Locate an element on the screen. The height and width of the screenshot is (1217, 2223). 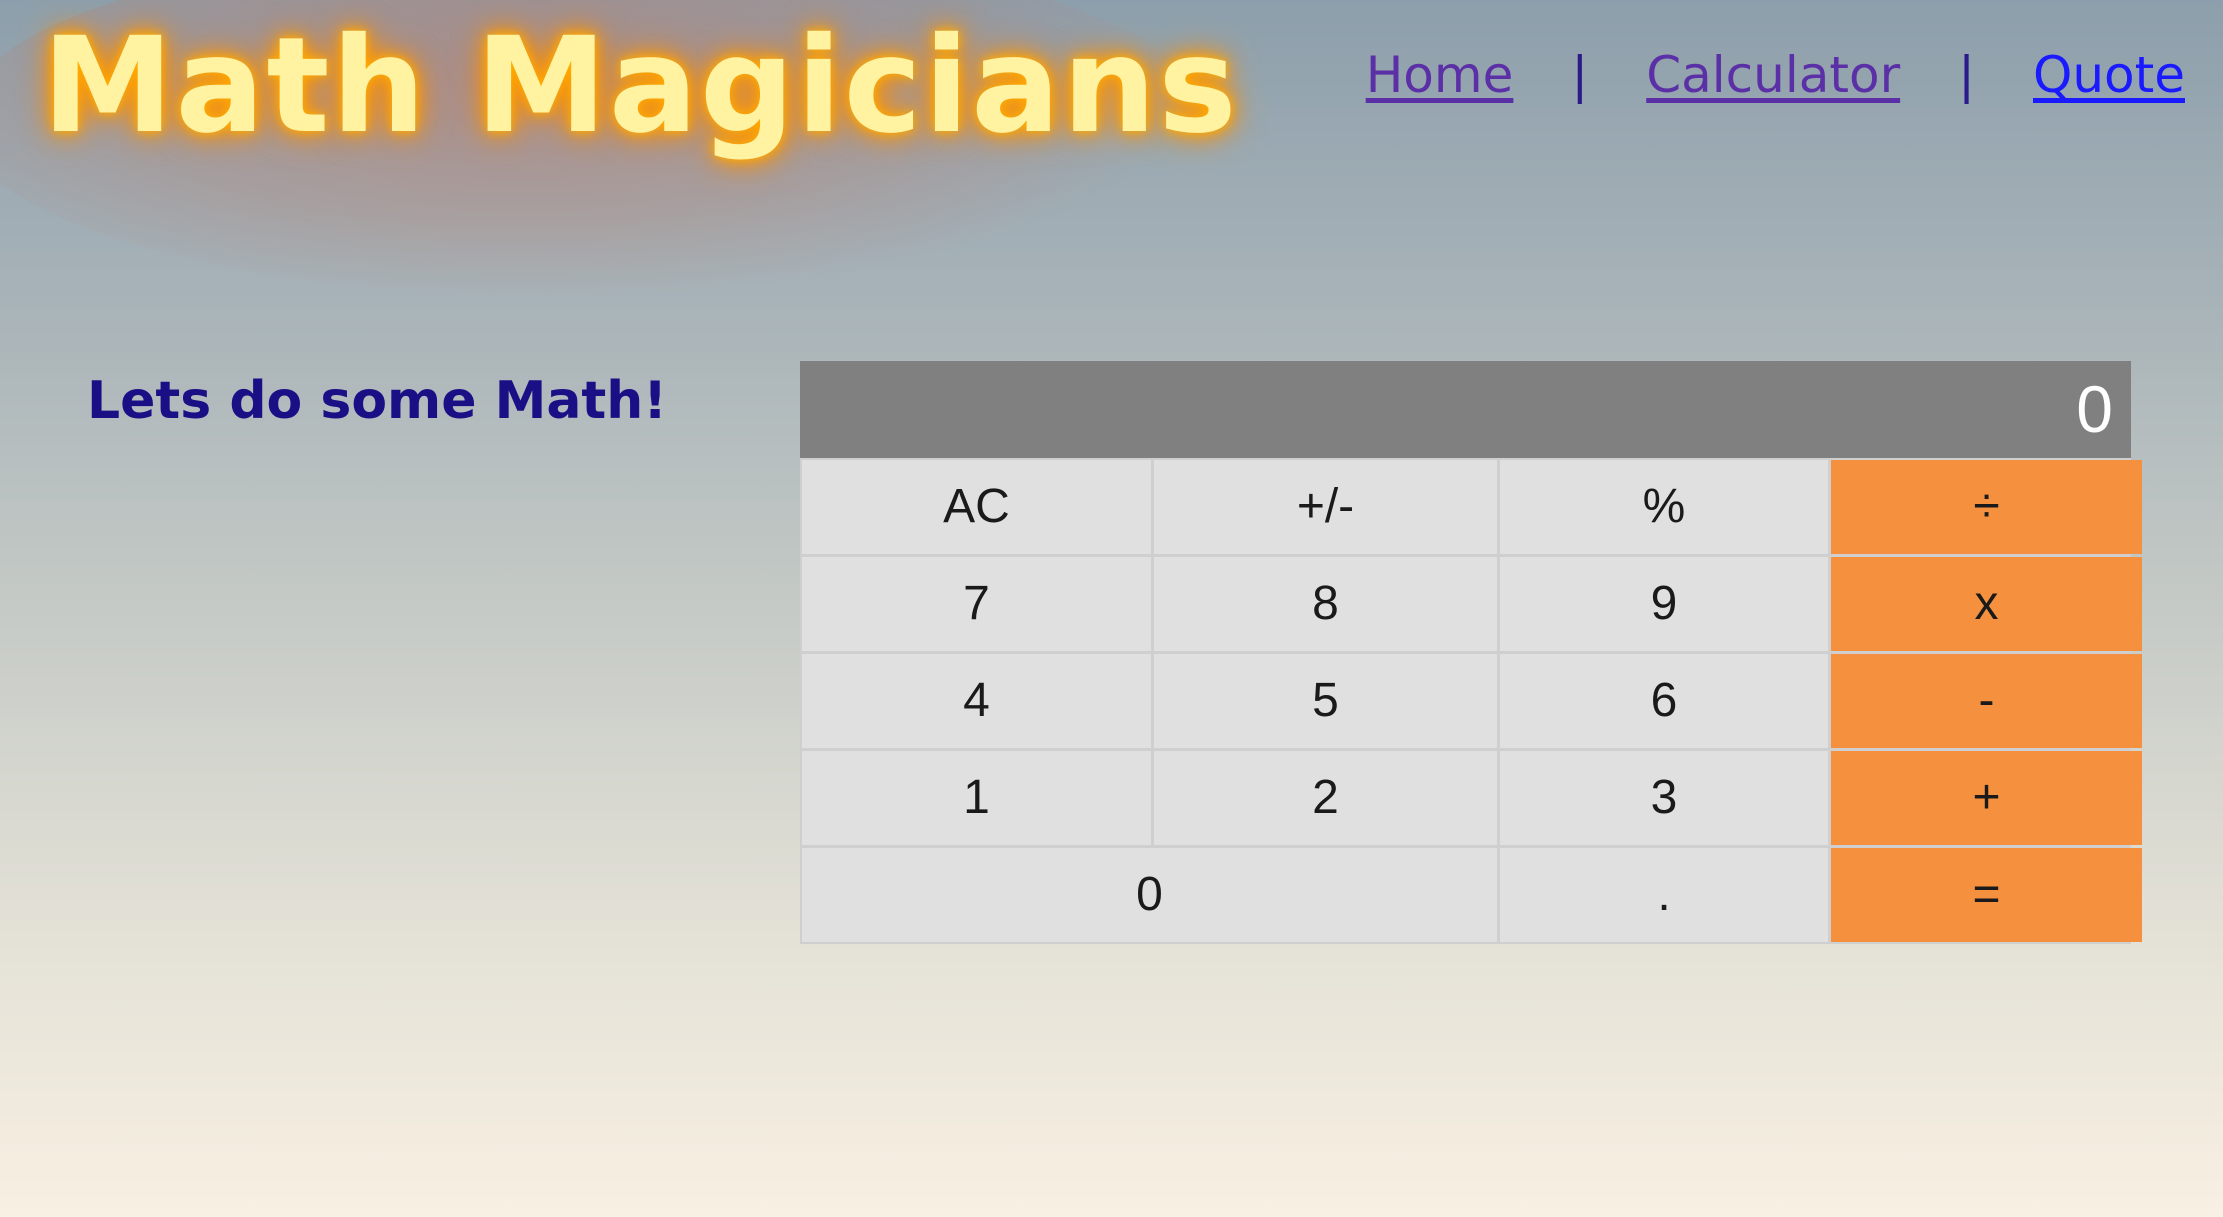
subtract-button: - is located at coordinates (1986, 701).